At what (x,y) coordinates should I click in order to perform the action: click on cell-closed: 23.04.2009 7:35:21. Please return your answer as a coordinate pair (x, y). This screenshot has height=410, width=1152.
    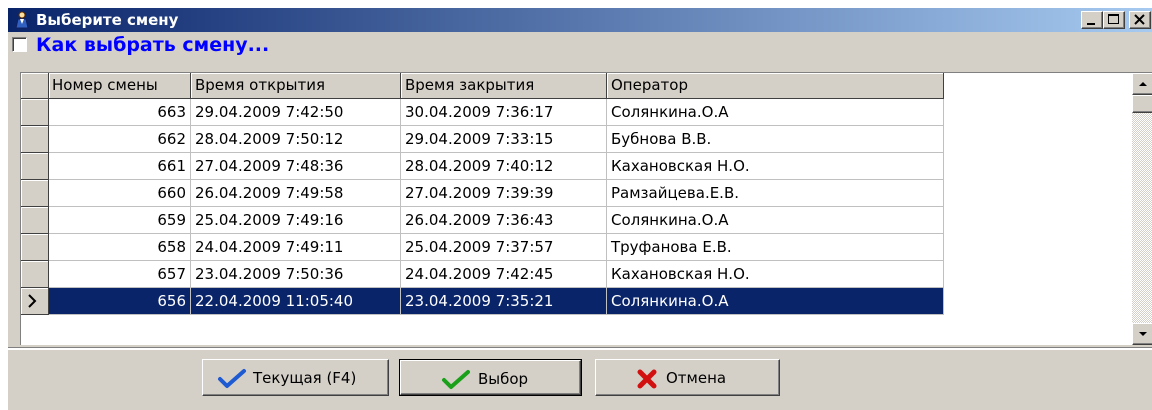
    Looking at the image, I should click on (504, 301).